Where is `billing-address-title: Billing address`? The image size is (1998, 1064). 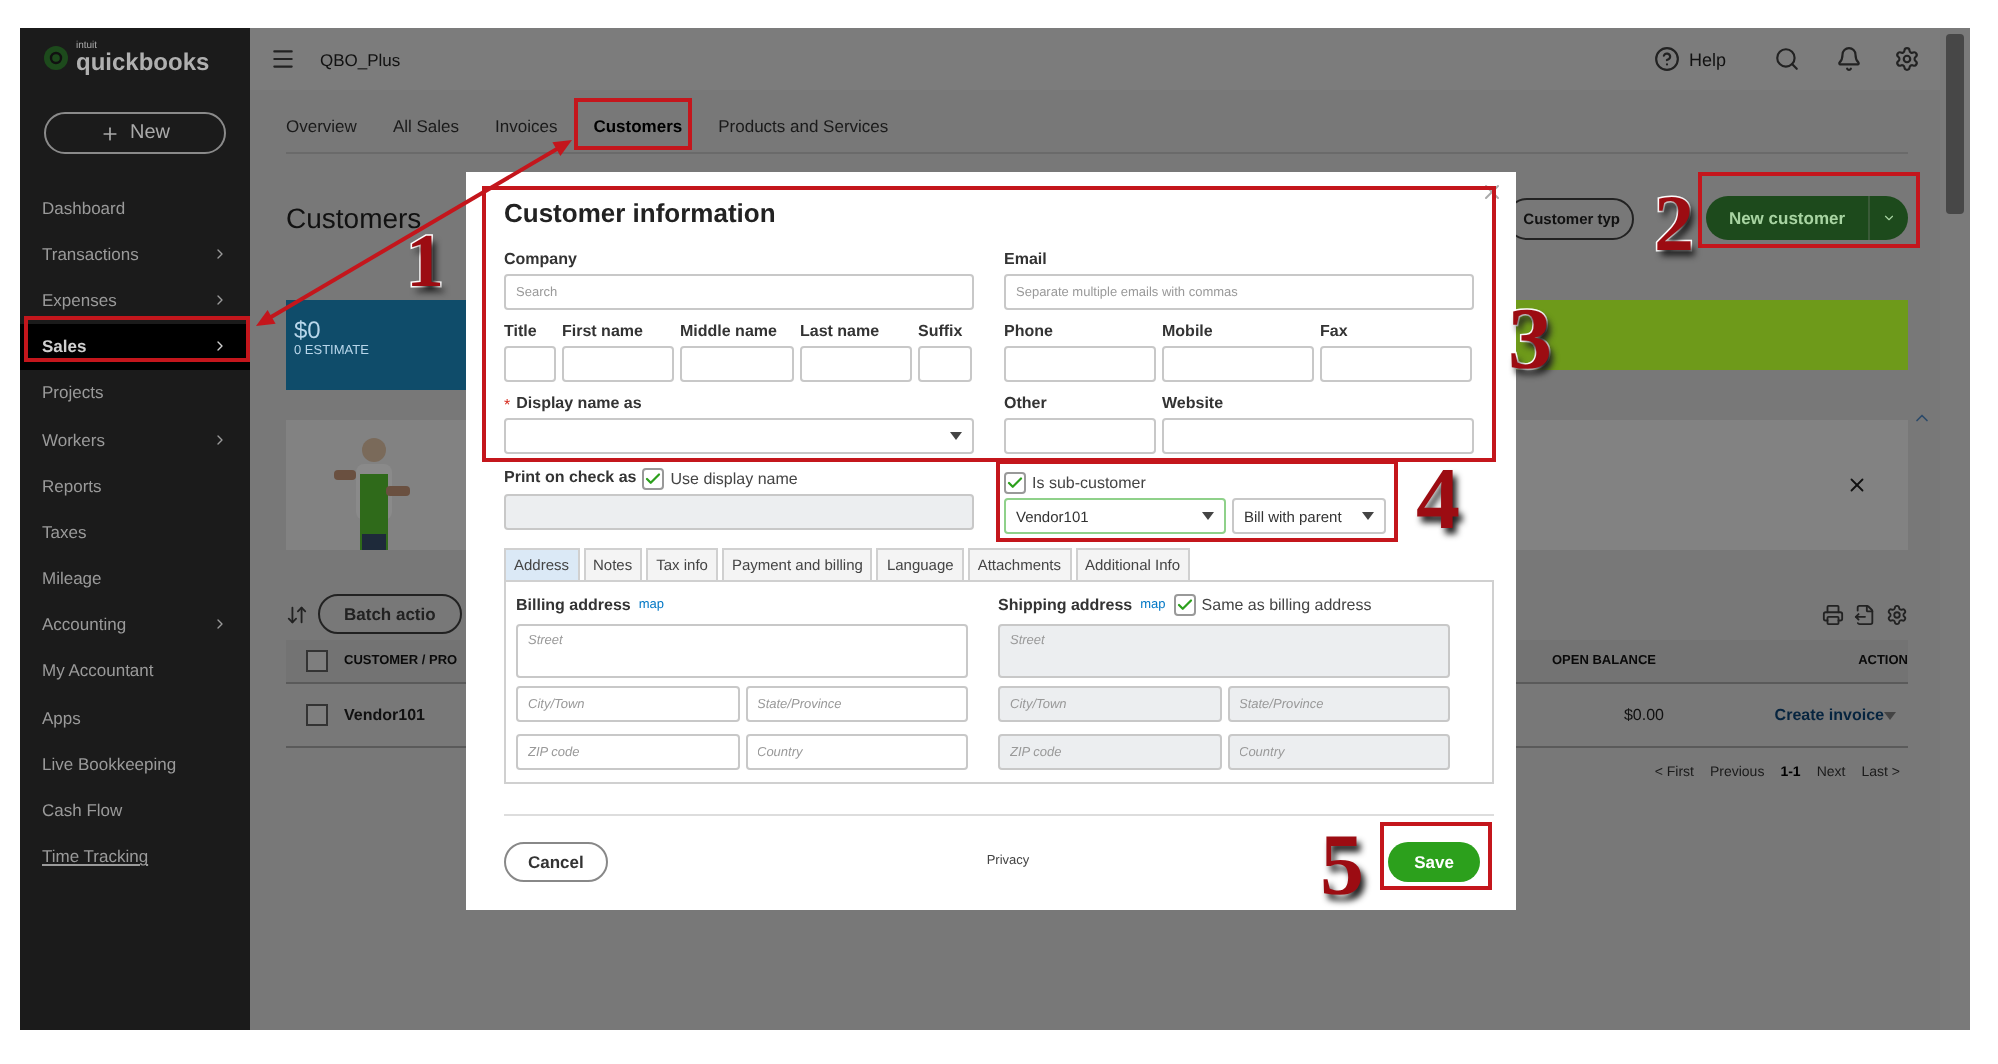 billing-address-title: Billing address is located at coordinates (573, 605).